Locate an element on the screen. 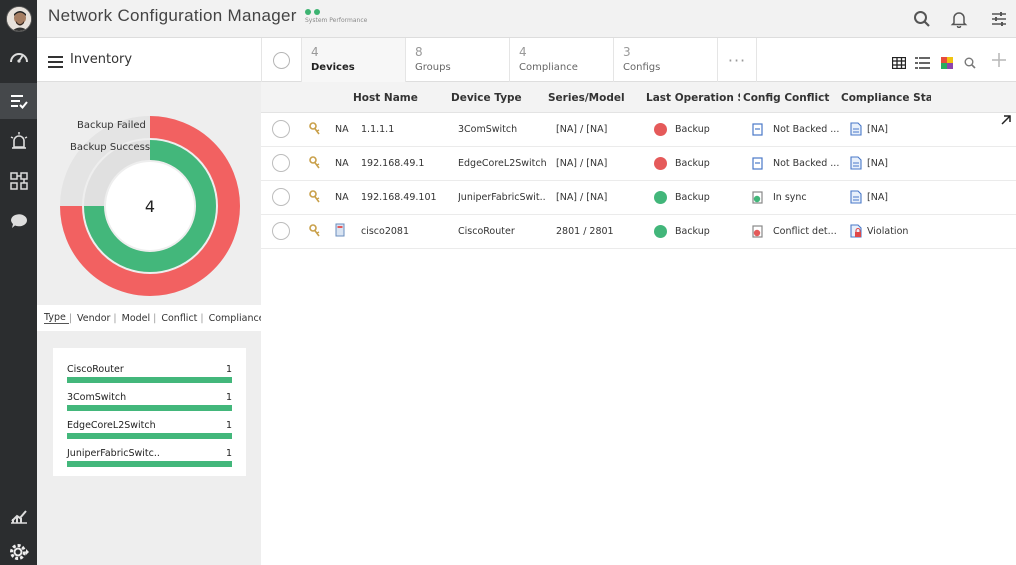  tab-configs: 3 Configs is located at coordinates (665, 60).